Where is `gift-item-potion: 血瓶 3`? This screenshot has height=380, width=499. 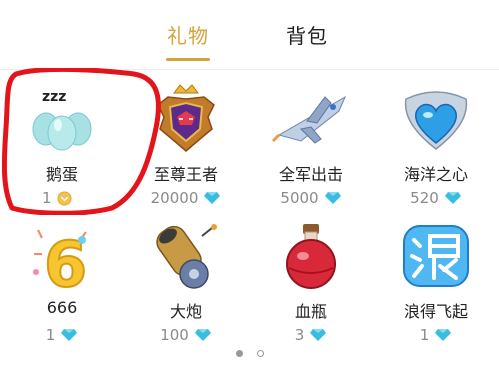
gift-item-potion: 血瓶 3 is located at coordinates (311, 279).